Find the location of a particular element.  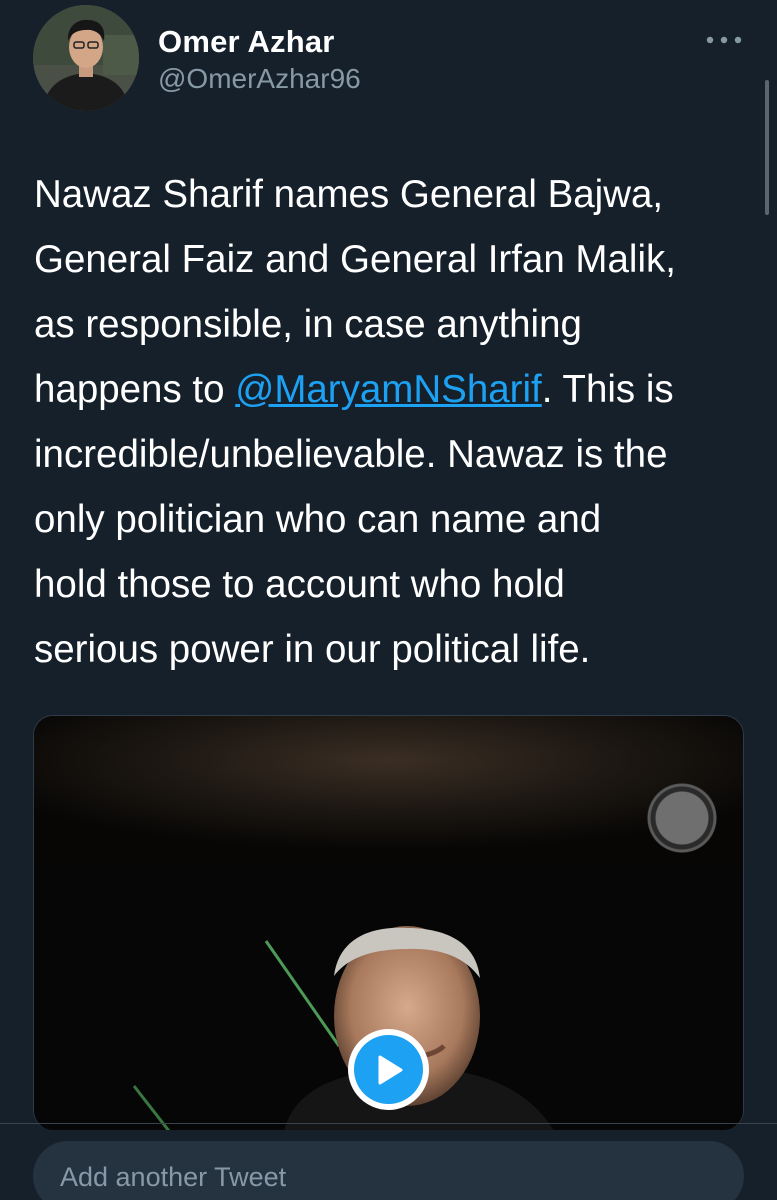

author-avatar is located at coordinates (86, 58).